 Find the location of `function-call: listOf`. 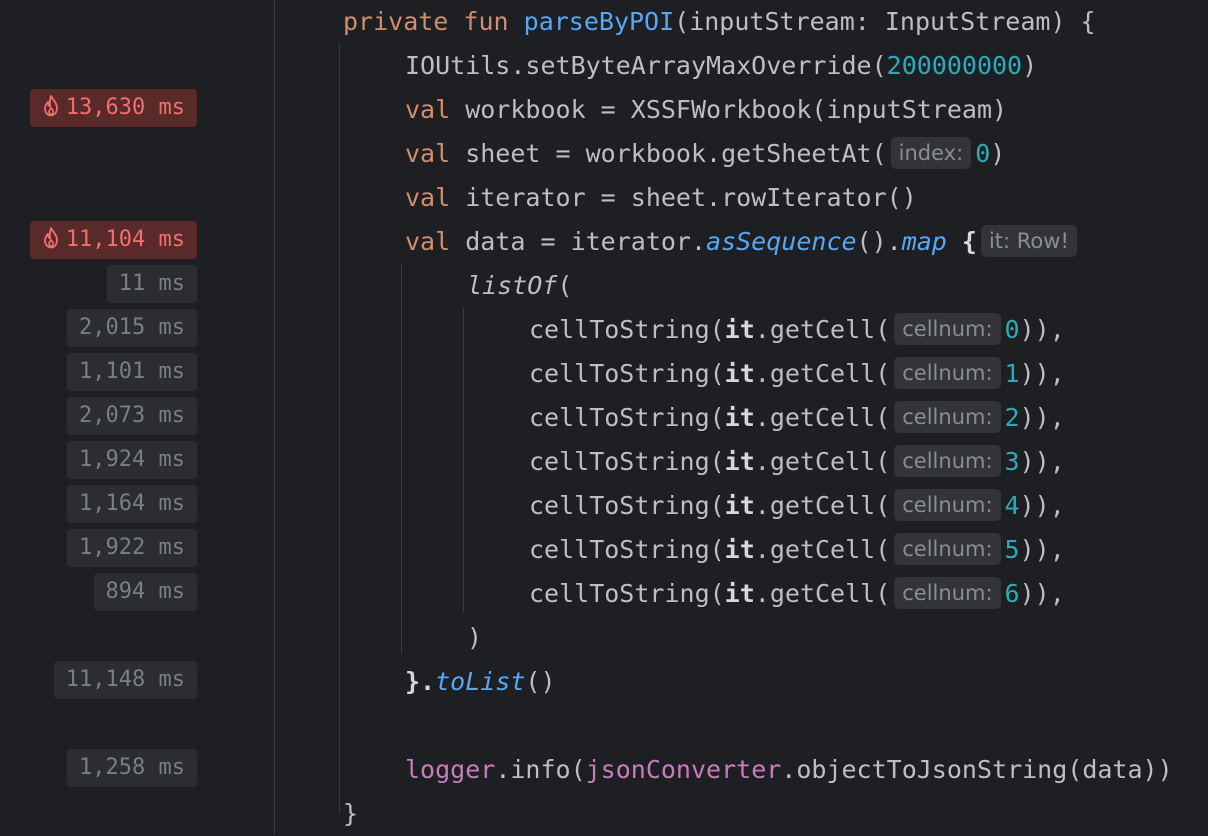

function-call: listOf is located at coordinates (512, 285).